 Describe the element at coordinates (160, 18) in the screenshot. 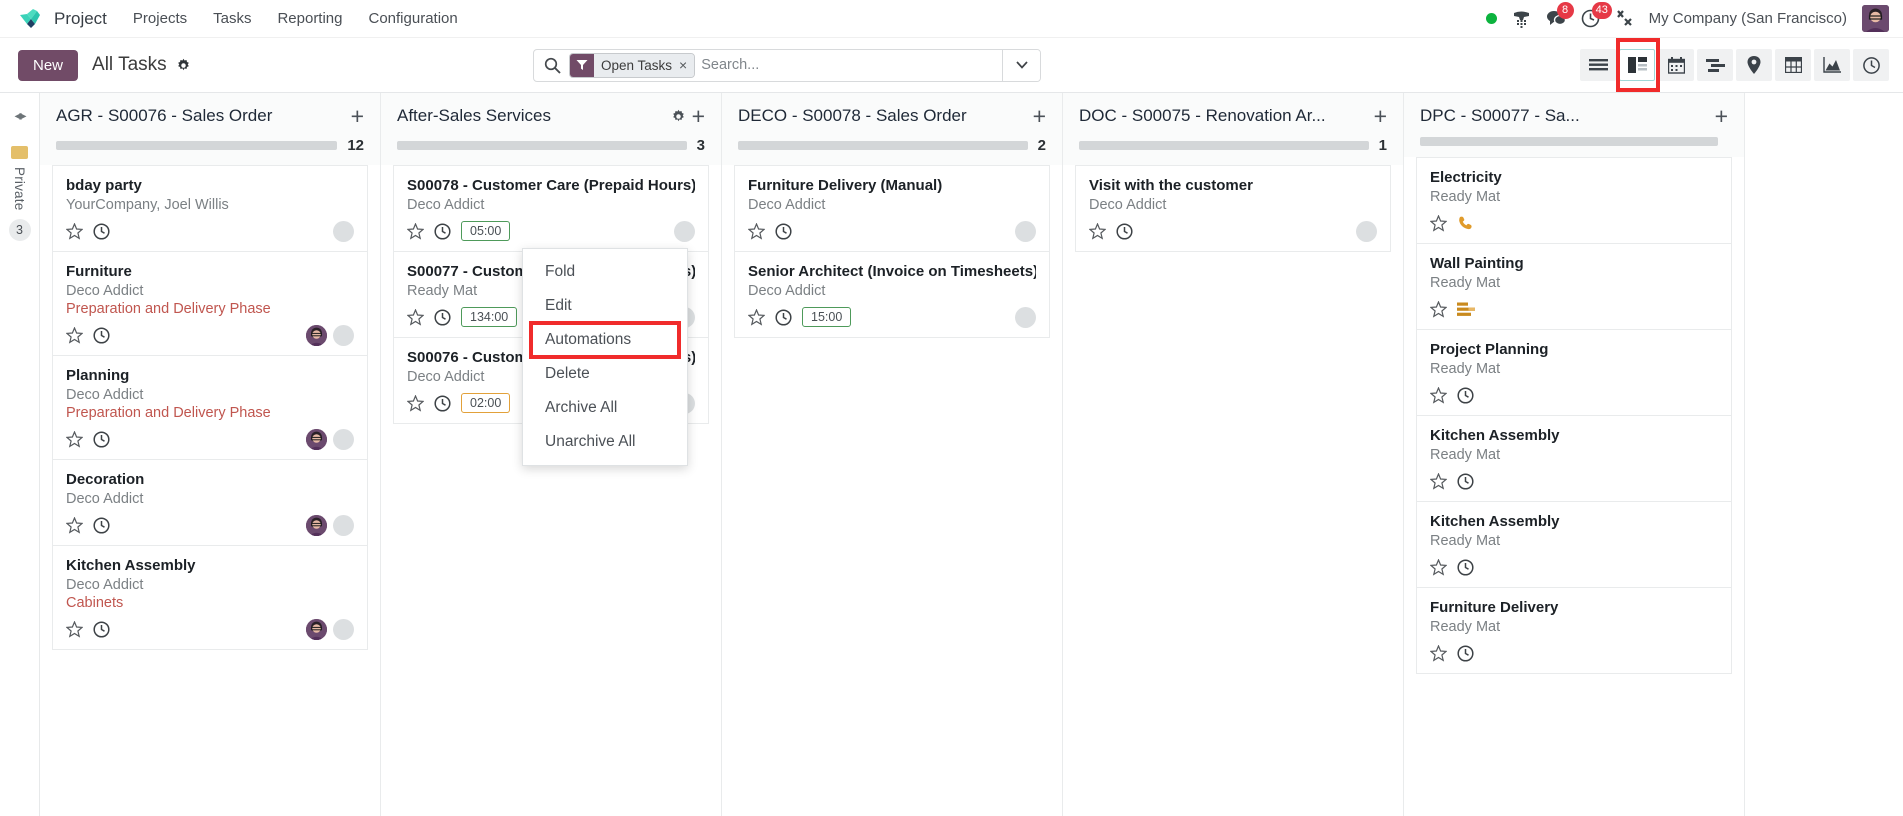

I see `menu-projects: Projects` at that location.